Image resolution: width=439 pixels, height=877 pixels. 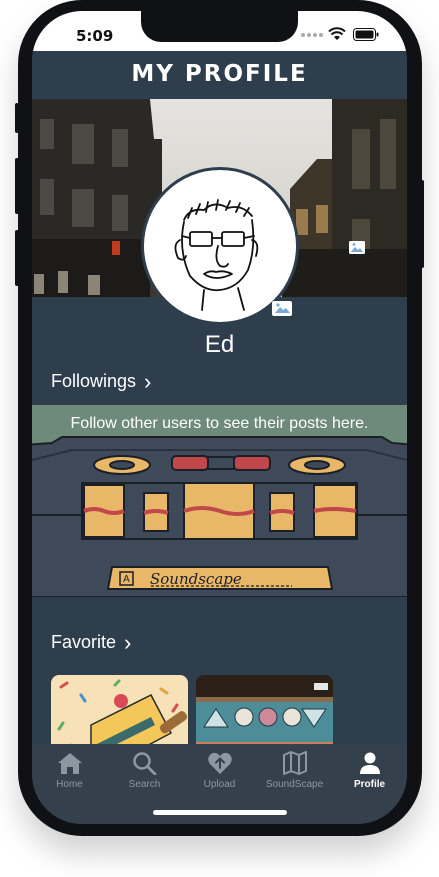 I want to click on tab-search-label: Search, so click(x=144, y=784).